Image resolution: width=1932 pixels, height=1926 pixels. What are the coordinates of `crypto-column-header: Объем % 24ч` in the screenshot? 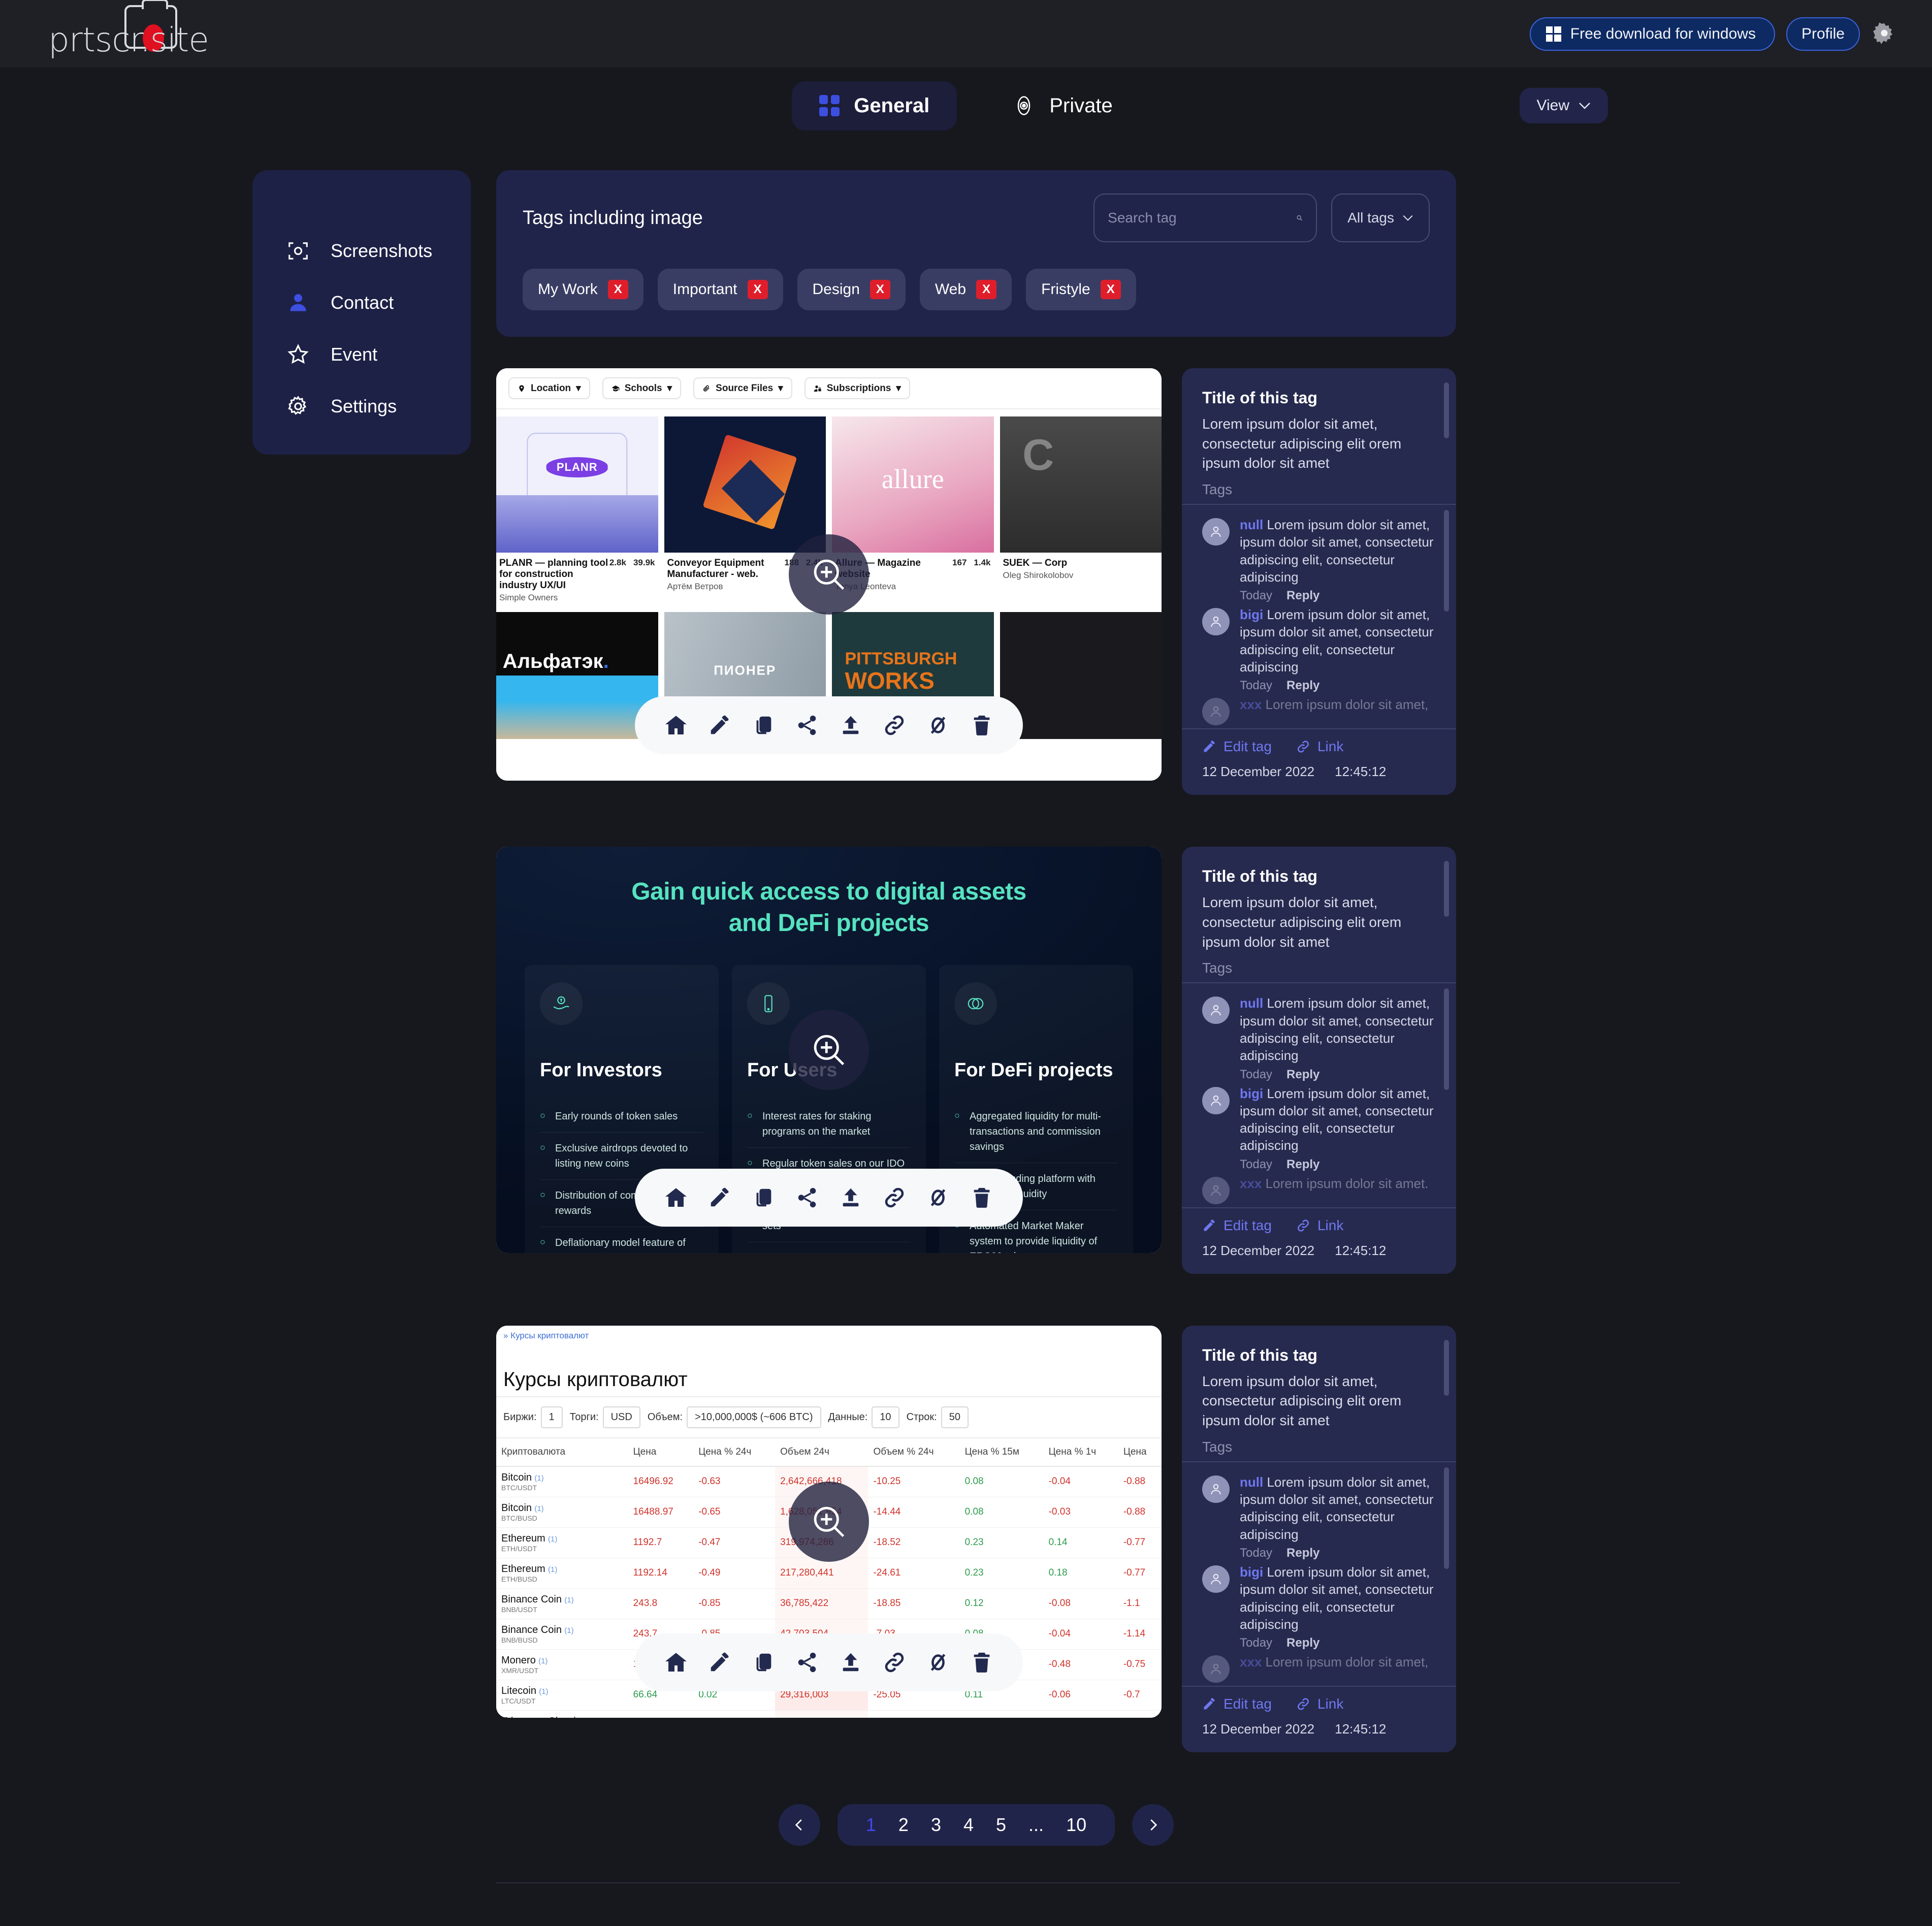 It's located at (914, 1452).